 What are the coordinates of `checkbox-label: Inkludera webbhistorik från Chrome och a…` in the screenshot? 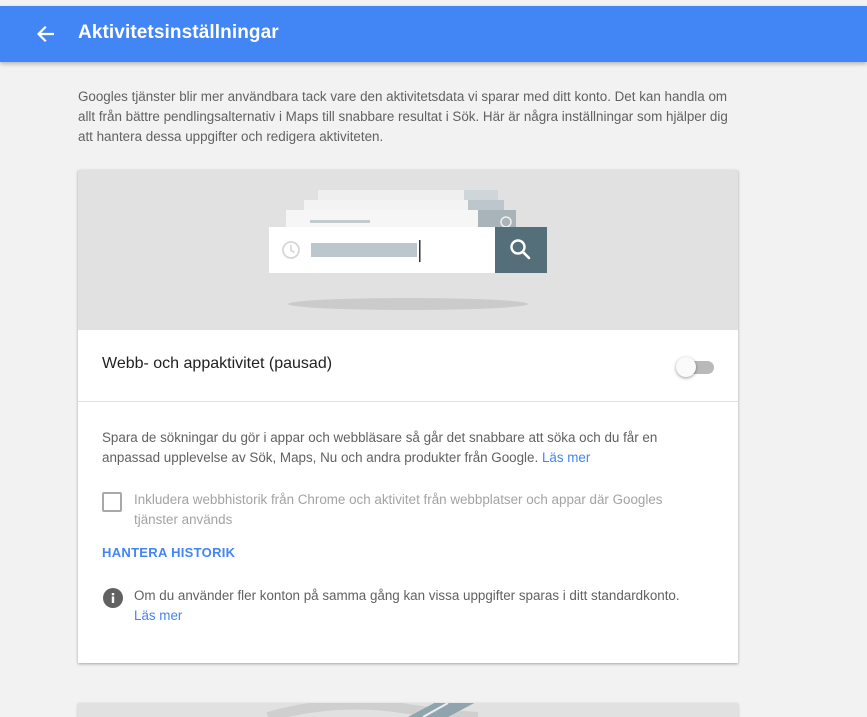 It's located at (398, 509).